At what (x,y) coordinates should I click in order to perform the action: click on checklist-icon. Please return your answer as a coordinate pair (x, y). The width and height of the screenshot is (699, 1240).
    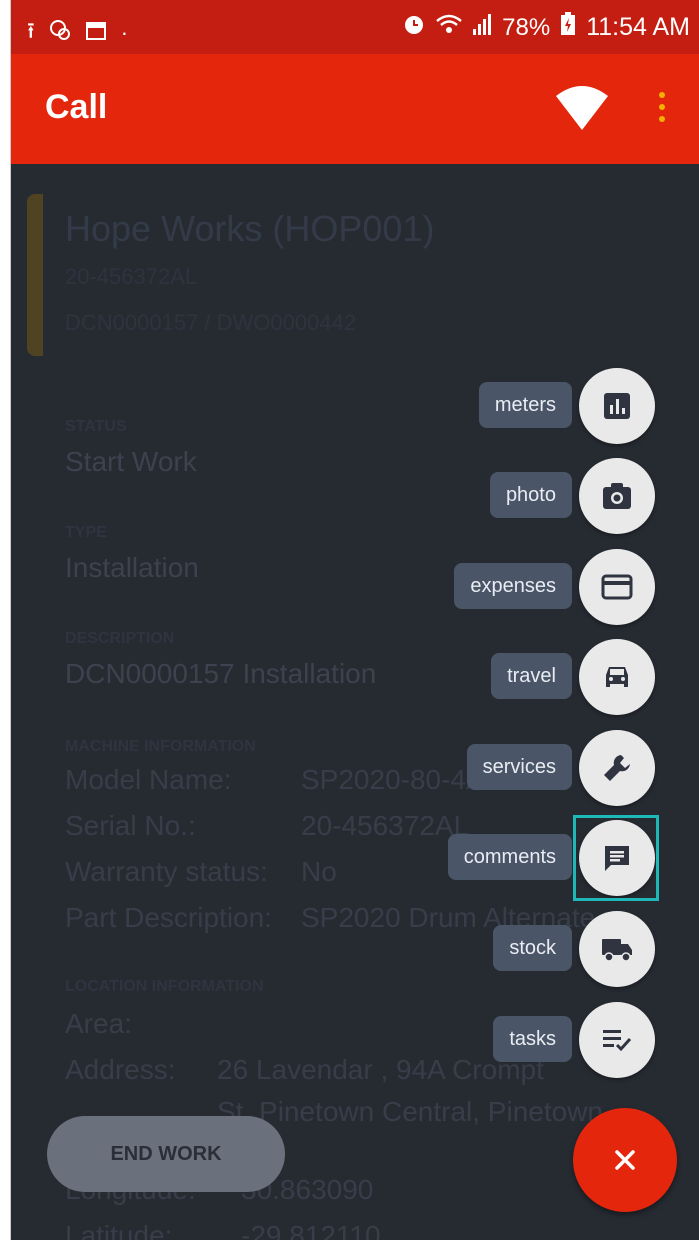
    Looking at the image, I should click on (617, 1041).